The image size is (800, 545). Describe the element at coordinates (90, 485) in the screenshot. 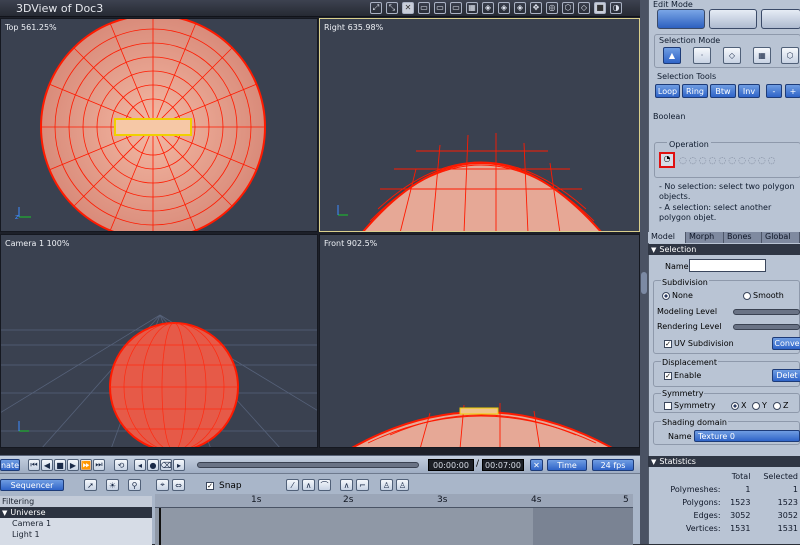

I see `pointer-icon: ➚` at that location.